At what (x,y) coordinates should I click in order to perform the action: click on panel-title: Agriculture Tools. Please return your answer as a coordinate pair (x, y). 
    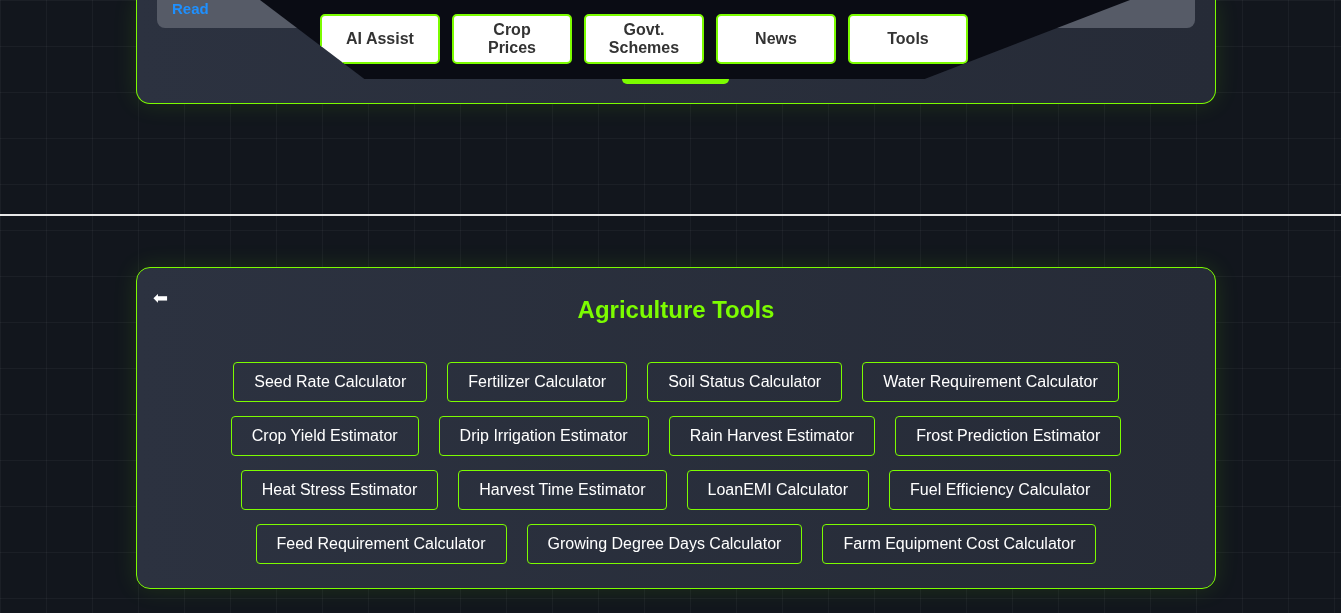
    Looking at the image, I should click on (676, 310).